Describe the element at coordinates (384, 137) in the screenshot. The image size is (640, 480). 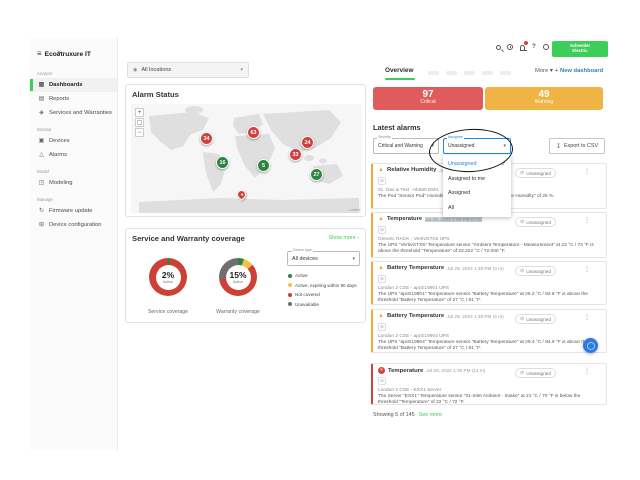
I see `severity-filter-label: Severity` at that location.